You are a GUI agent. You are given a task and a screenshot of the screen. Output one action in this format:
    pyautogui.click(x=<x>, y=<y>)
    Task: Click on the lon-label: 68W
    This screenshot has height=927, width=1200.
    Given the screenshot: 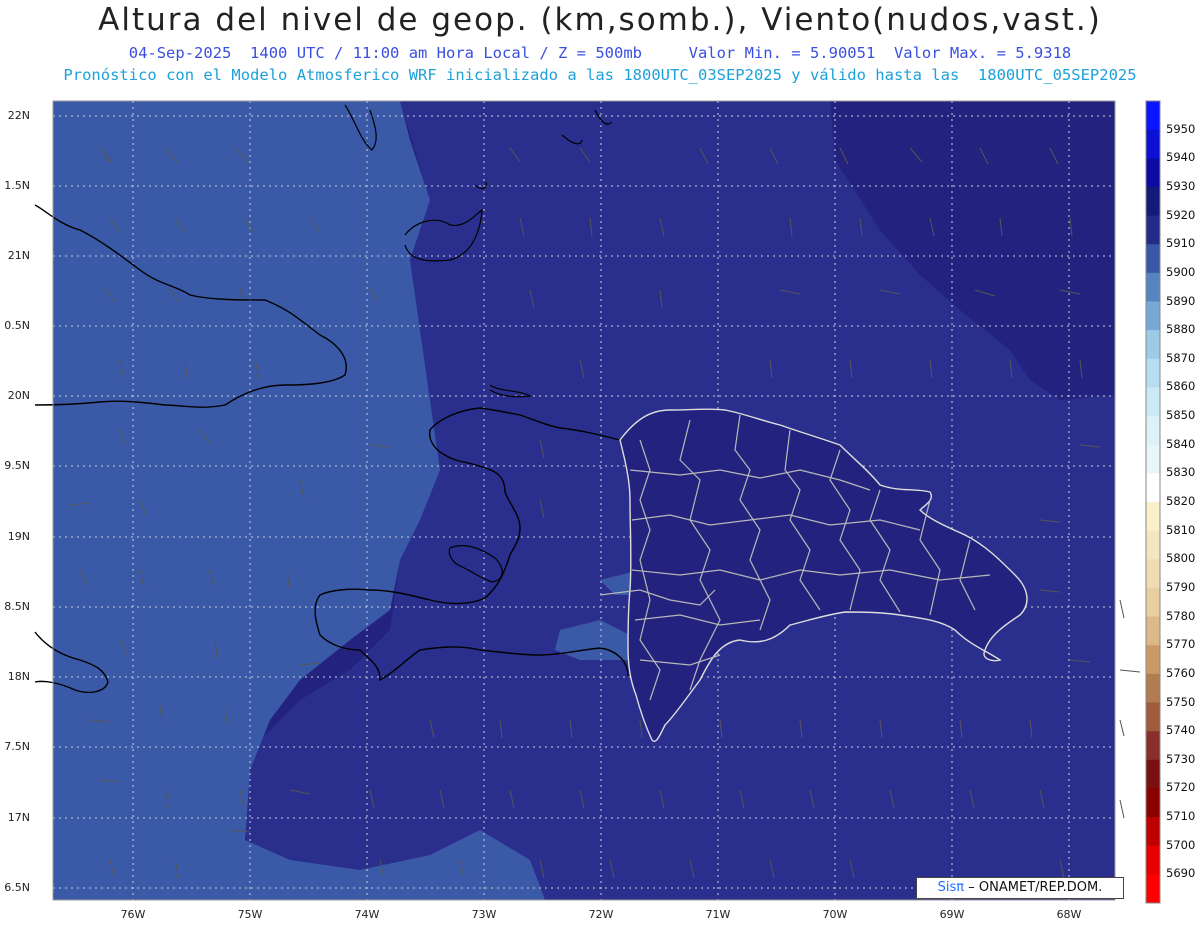 What is the action you would take?
    pyautogui.click(x=1069, y=914)
    